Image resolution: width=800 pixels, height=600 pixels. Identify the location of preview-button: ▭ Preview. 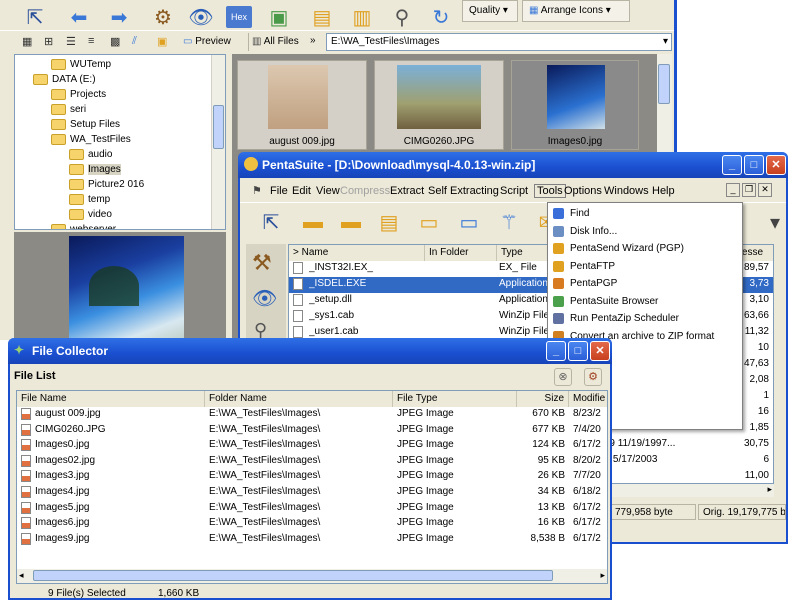
(207, 42).